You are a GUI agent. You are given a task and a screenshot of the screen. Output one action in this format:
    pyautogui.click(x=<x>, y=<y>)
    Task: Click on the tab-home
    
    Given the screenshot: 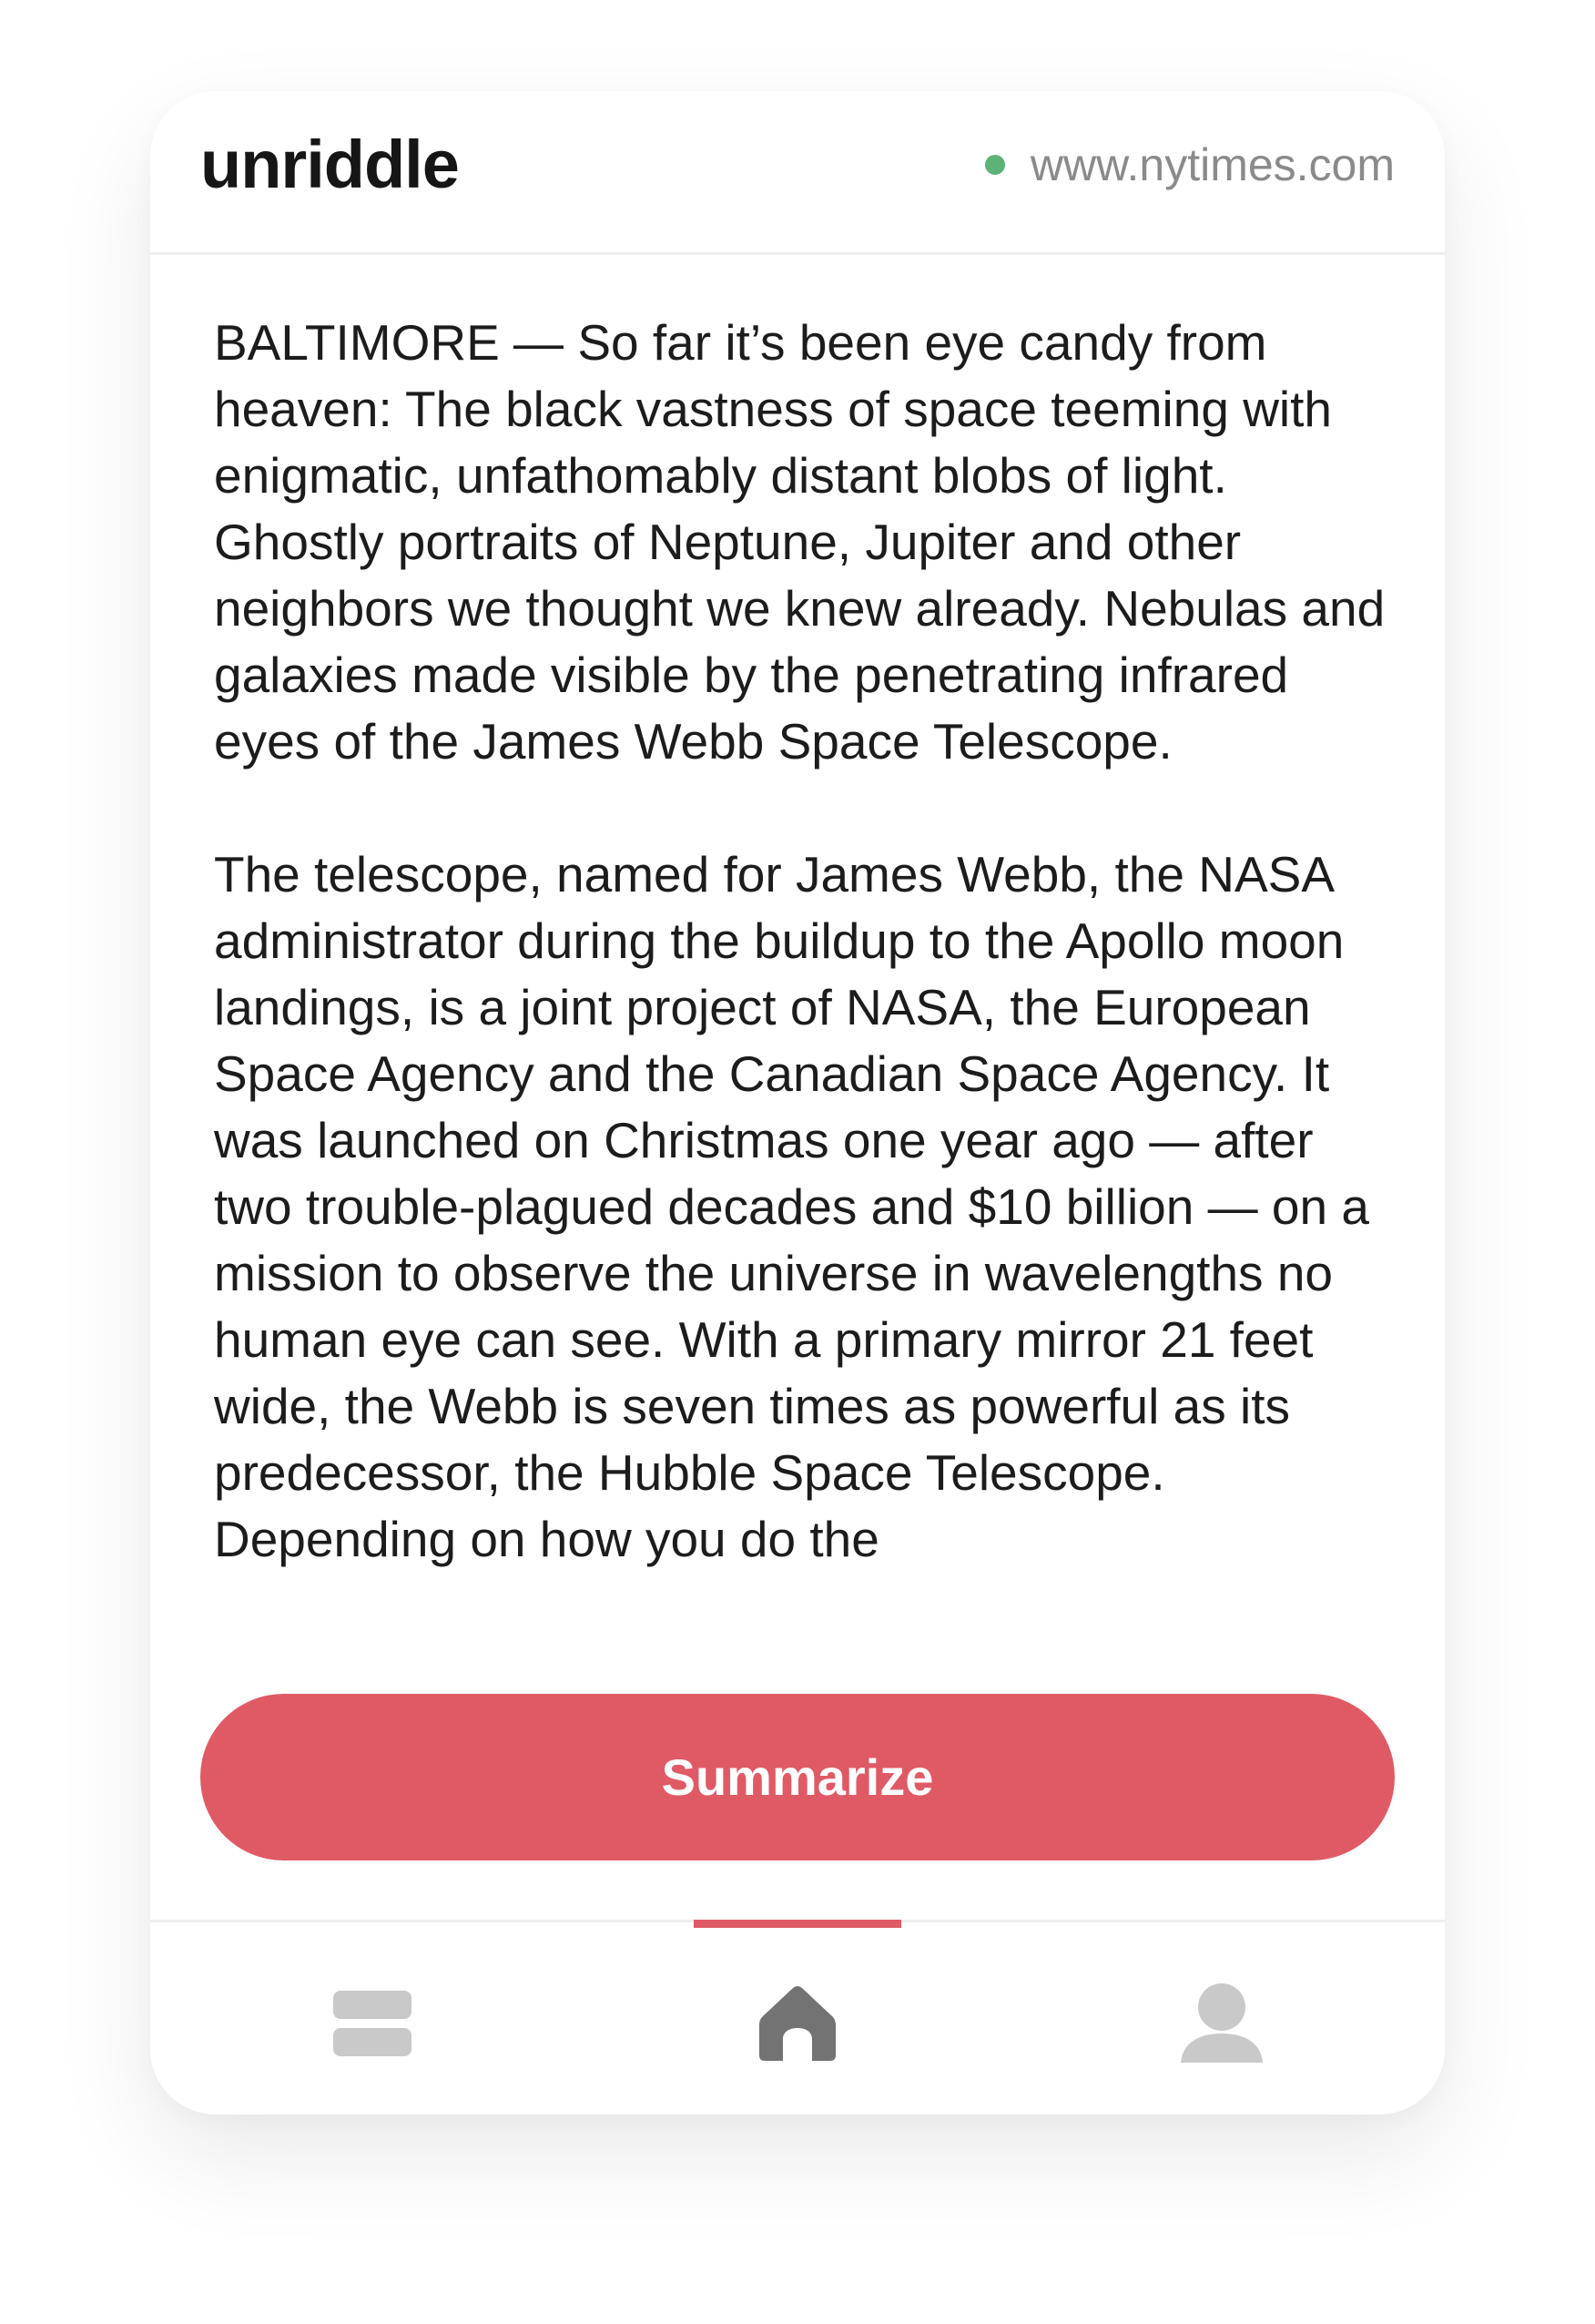 What is the action you would take?
    pyautogui.click(x=797, y=2018)
    